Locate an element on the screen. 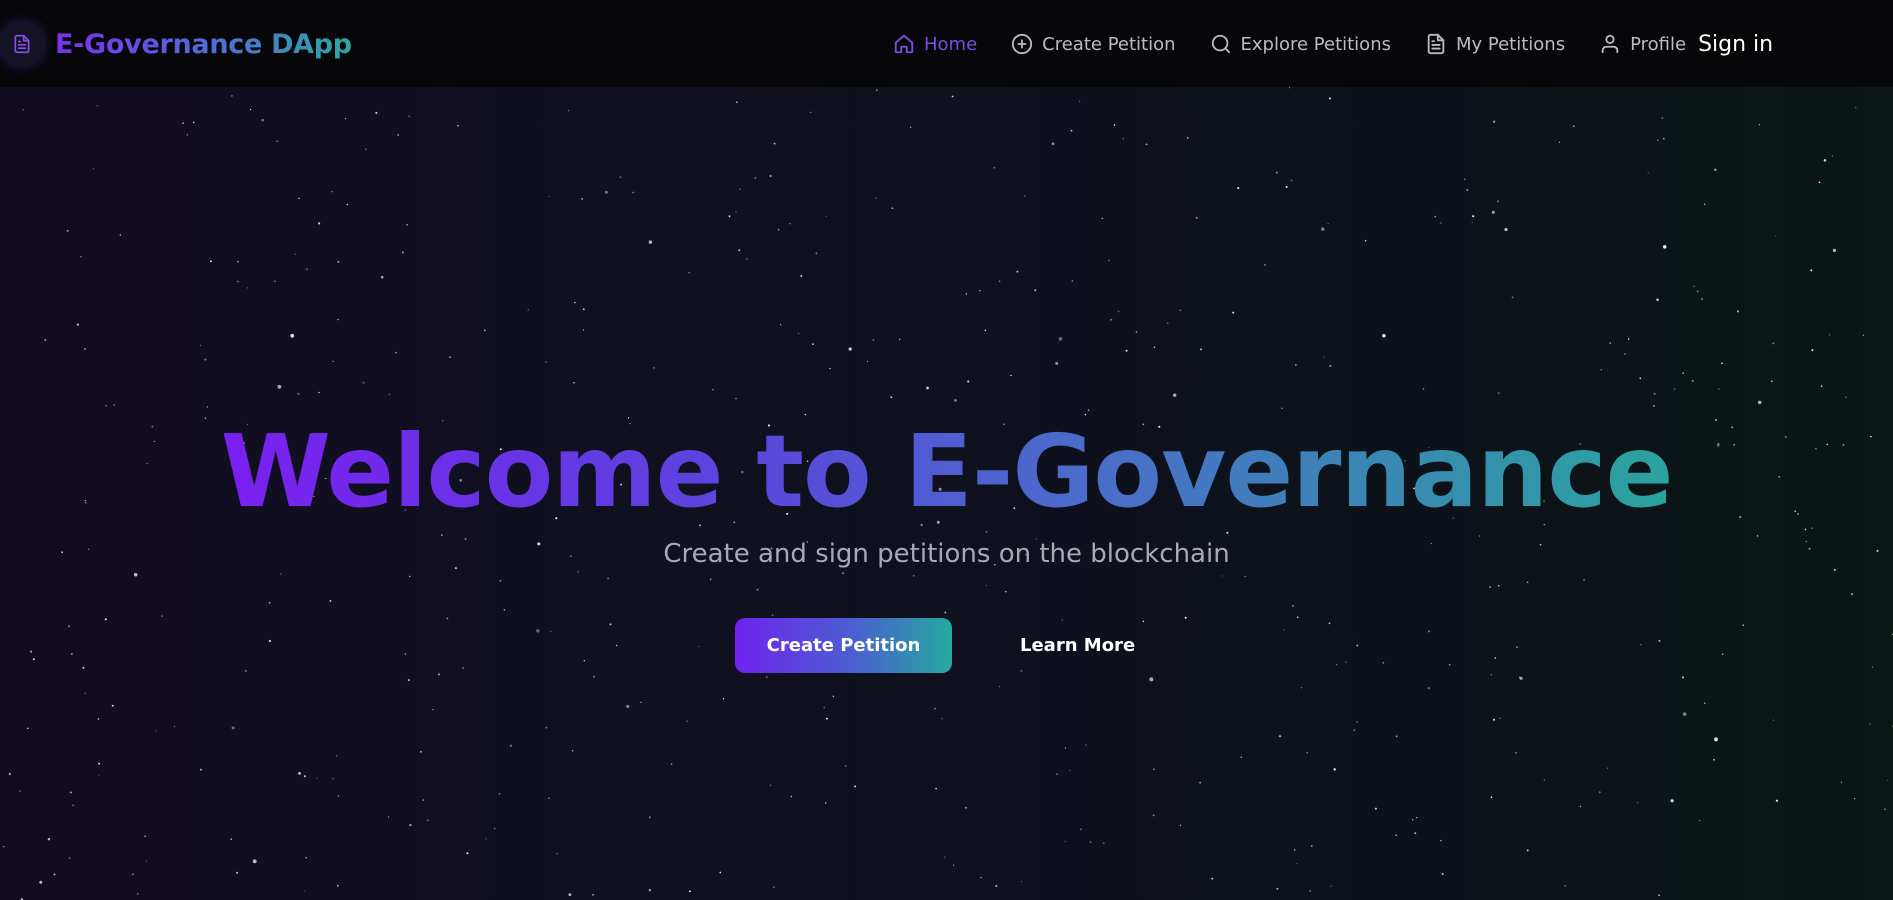  nav-item-my-petitions: My Petitions is located at coordinates (1495, 44).